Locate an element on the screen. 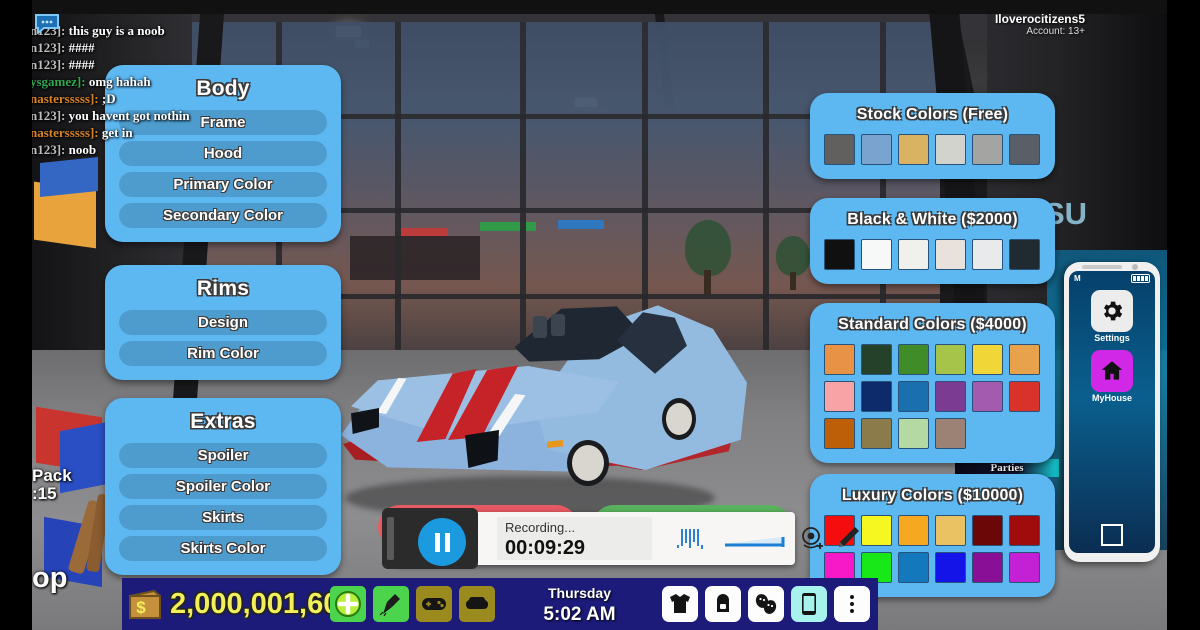  chat-text: noob is located at coordinates (82, 149).